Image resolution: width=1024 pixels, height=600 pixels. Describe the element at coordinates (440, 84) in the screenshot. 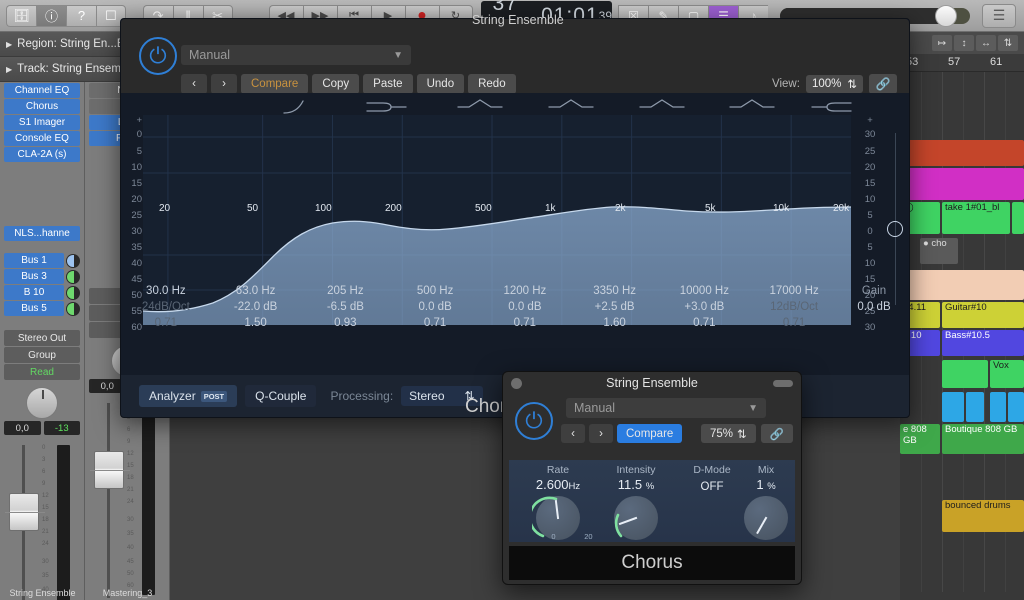

I see `undo-button: Undo` at that location.